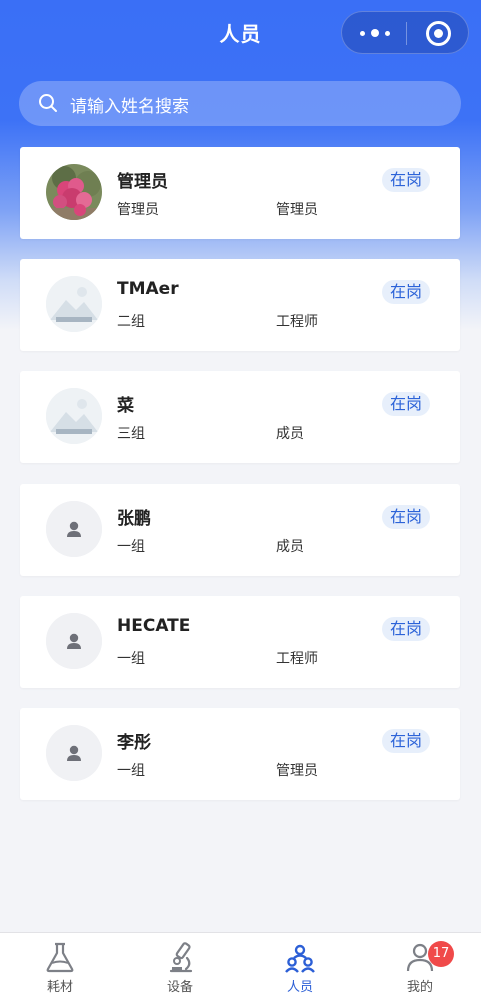  Describe the element at coordinates (441, 954) in the screenshot. I see `notification-badge: 17` at that location.